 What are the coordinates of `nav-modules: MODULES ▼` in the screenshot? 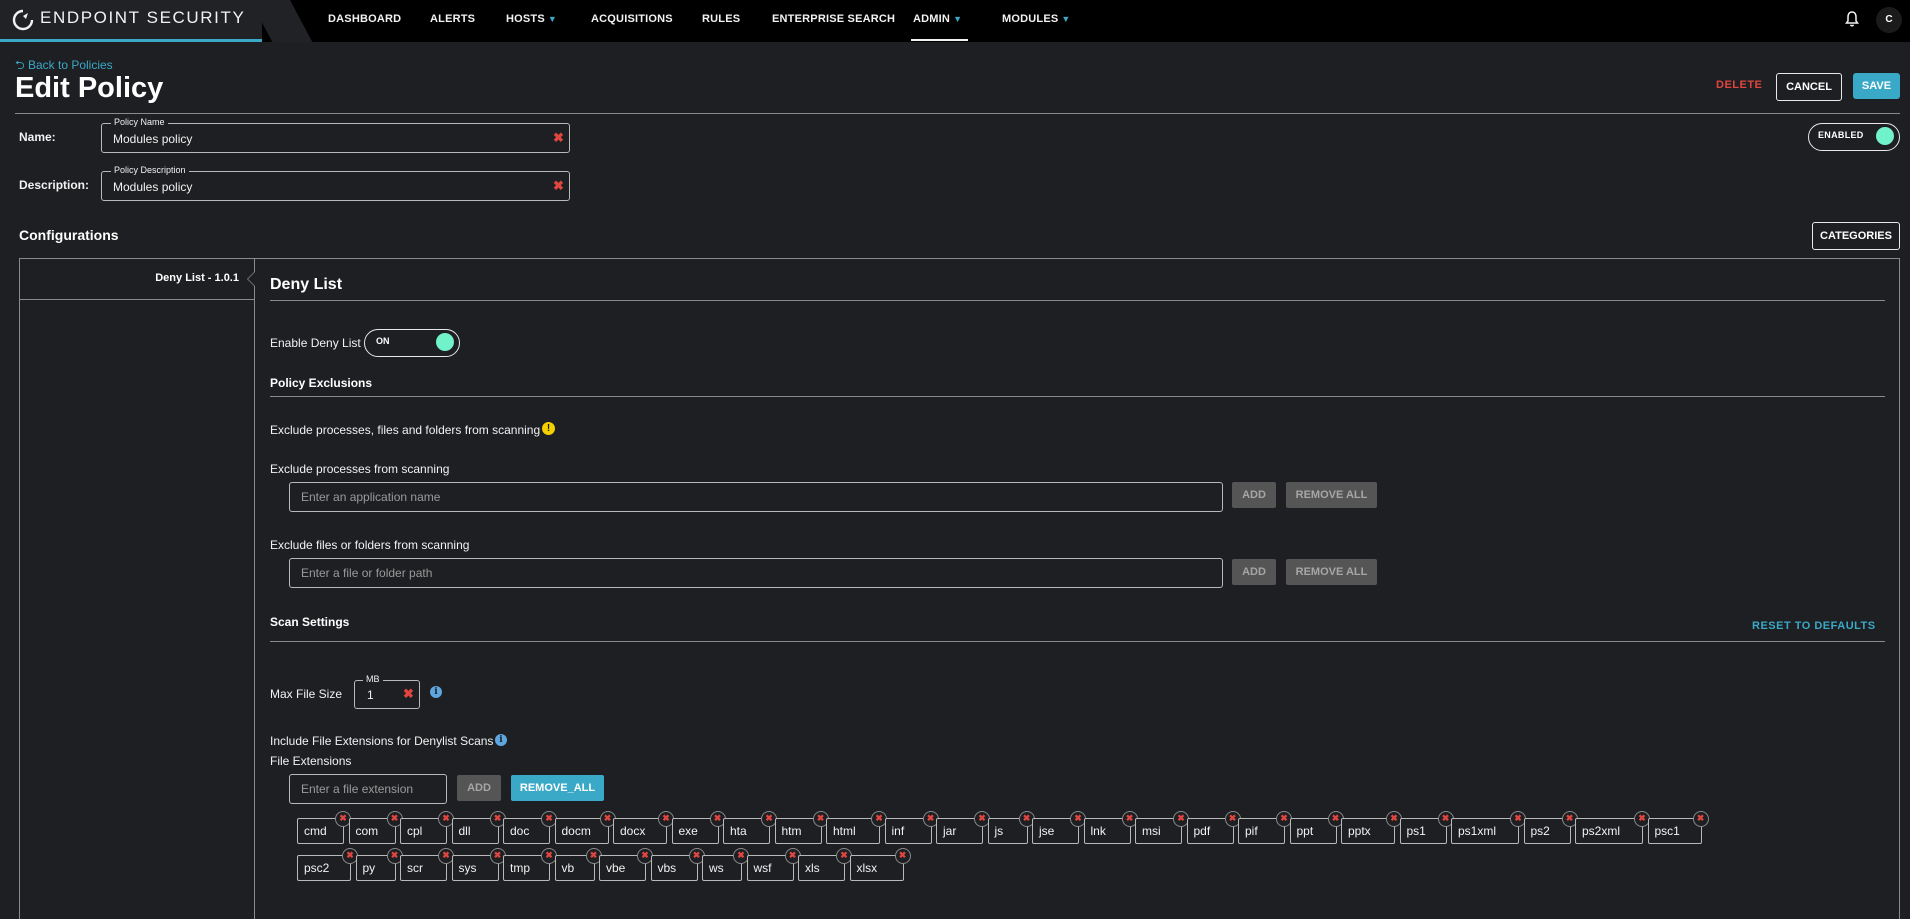 It's located at (1036, 19).